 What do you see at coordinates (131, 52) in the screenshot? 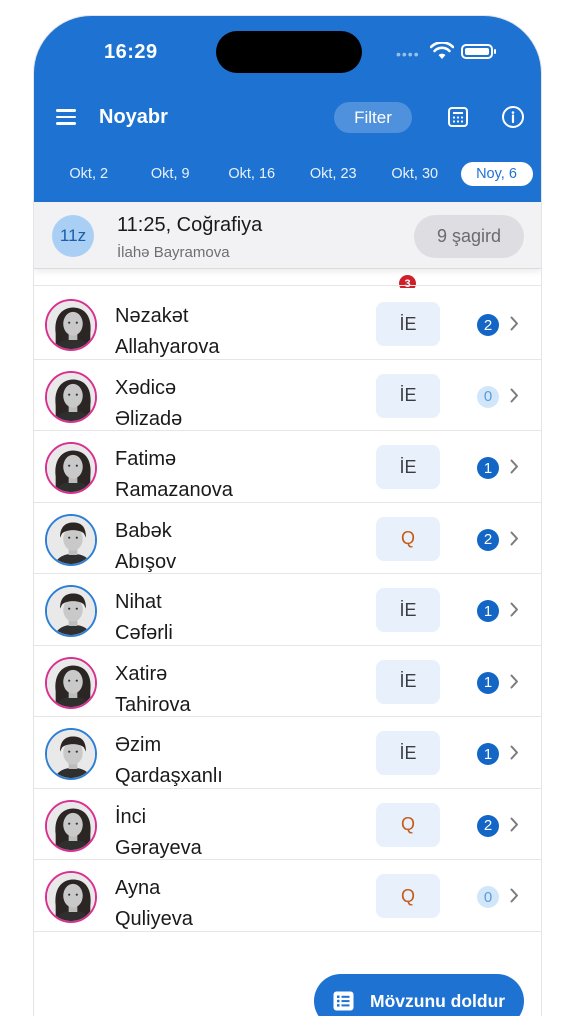
I see `status-time: 16:29` at bounding box center [131, 52].